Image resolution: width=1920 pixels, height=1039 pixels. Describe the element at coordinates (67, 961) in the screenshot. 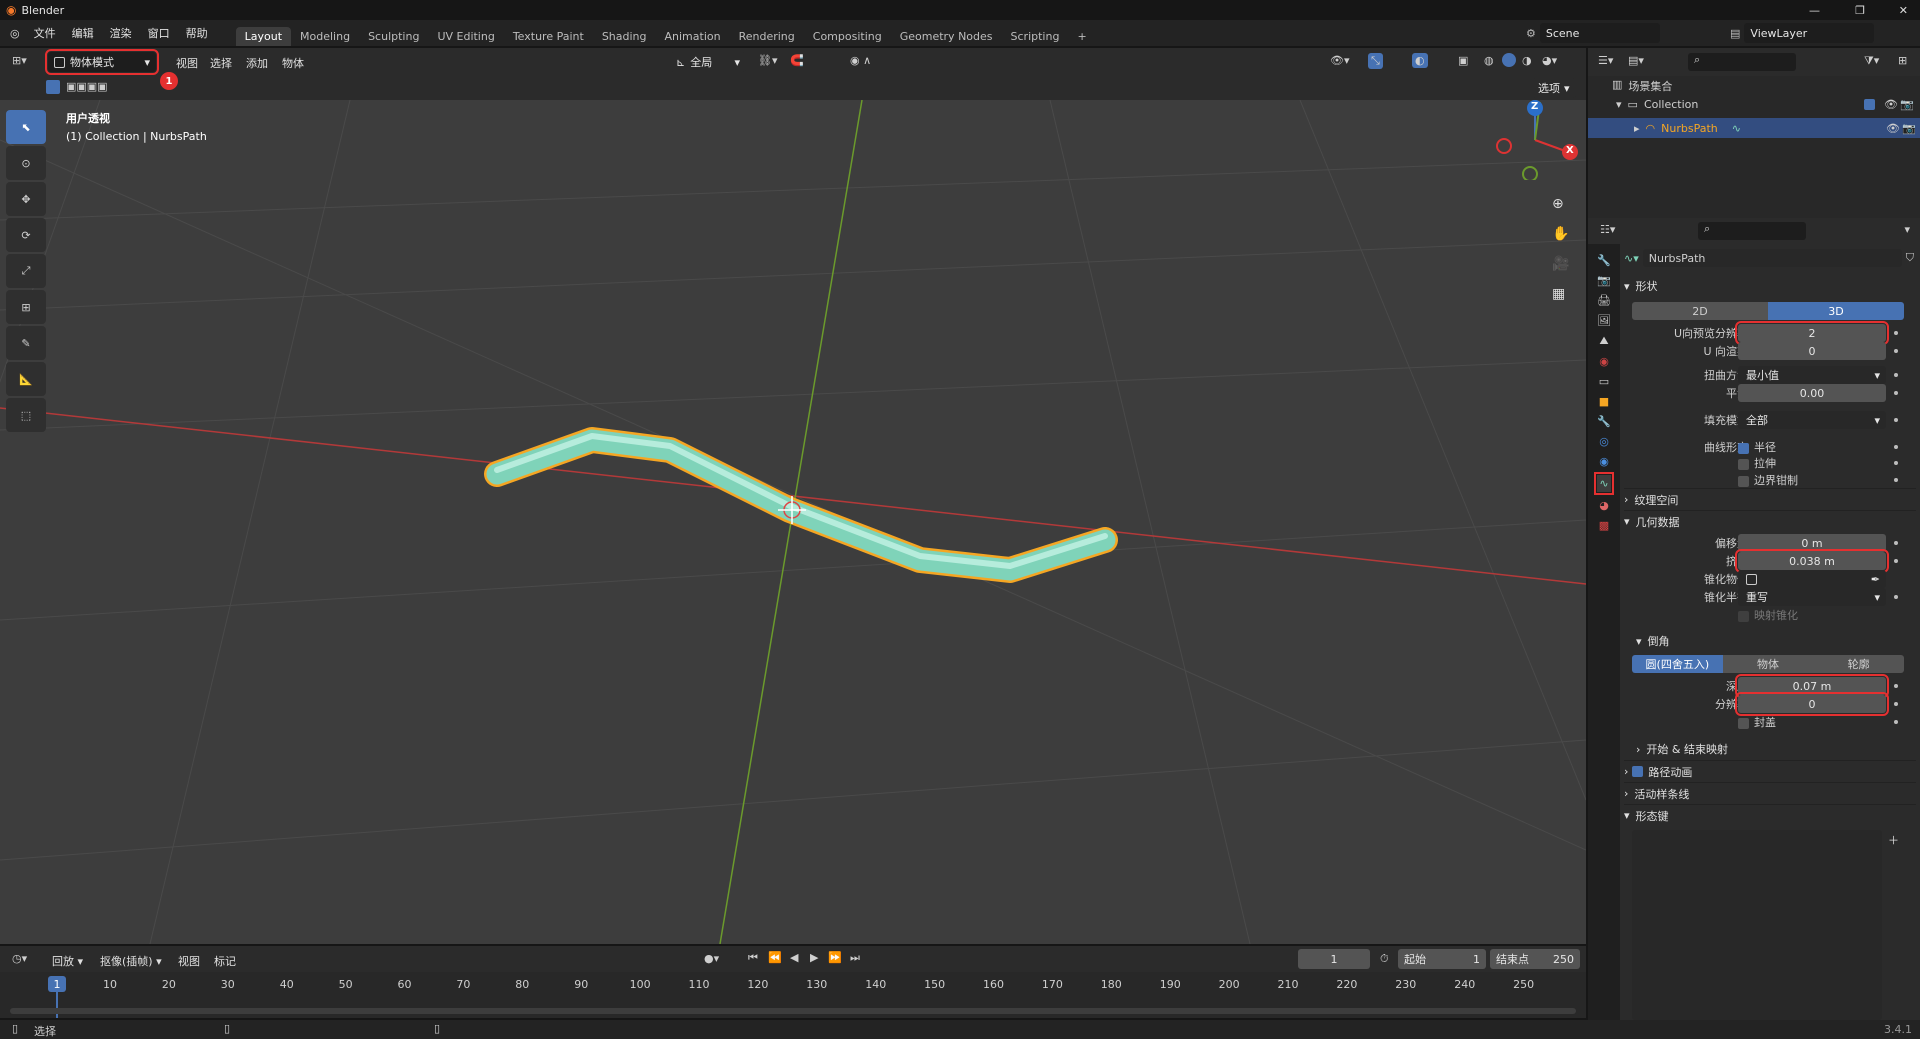

I see `menu-playback: 回放 ▾` at that location.